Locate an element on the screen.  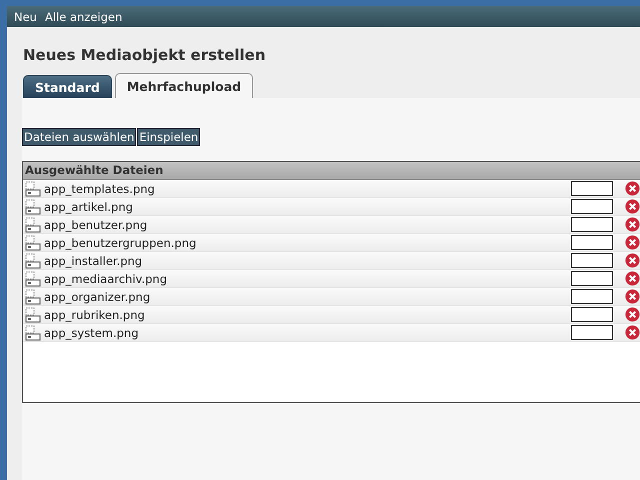
action-button: Dateien auswählen is located at coordinates (79, 137).